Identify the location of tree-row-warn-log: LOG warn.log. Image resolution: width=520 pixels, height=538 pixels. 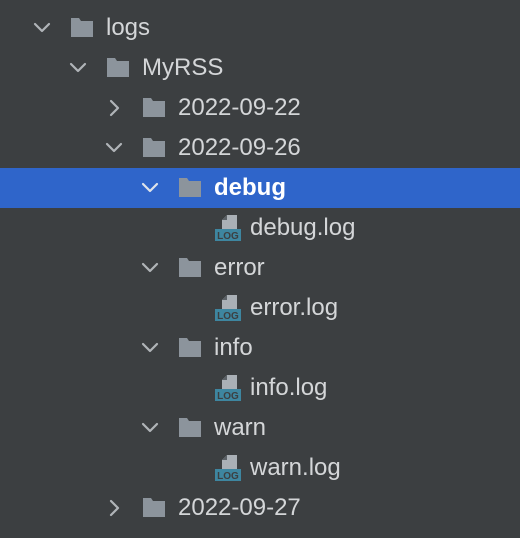
(260, 468).